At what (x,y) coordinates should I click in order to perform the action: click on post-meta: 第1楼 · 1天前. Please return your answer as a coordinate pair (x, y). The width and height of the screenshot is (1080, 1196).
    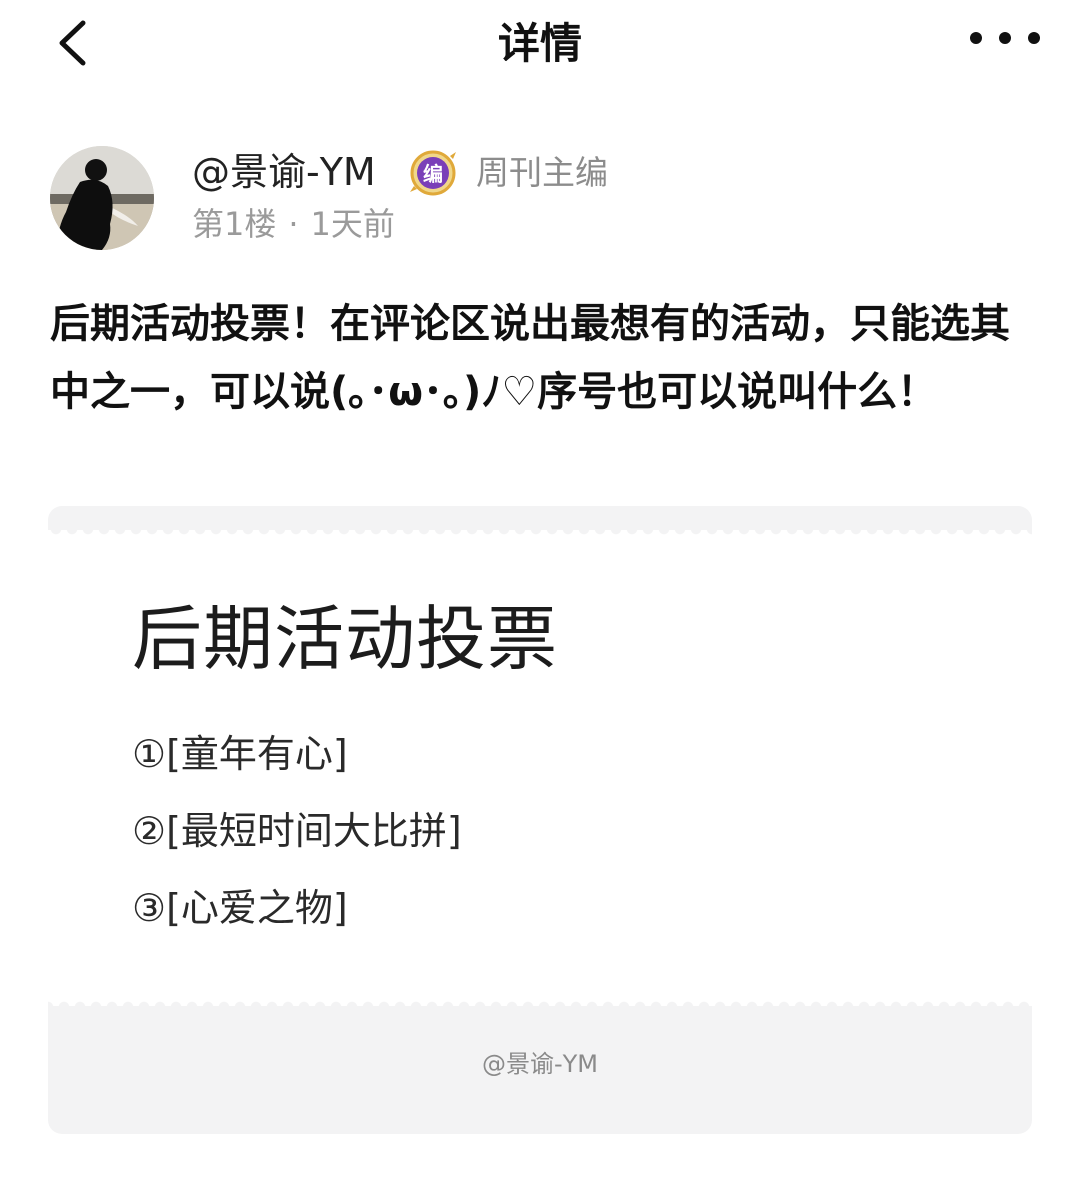
    Looking at the image, I should click on (293, 224).